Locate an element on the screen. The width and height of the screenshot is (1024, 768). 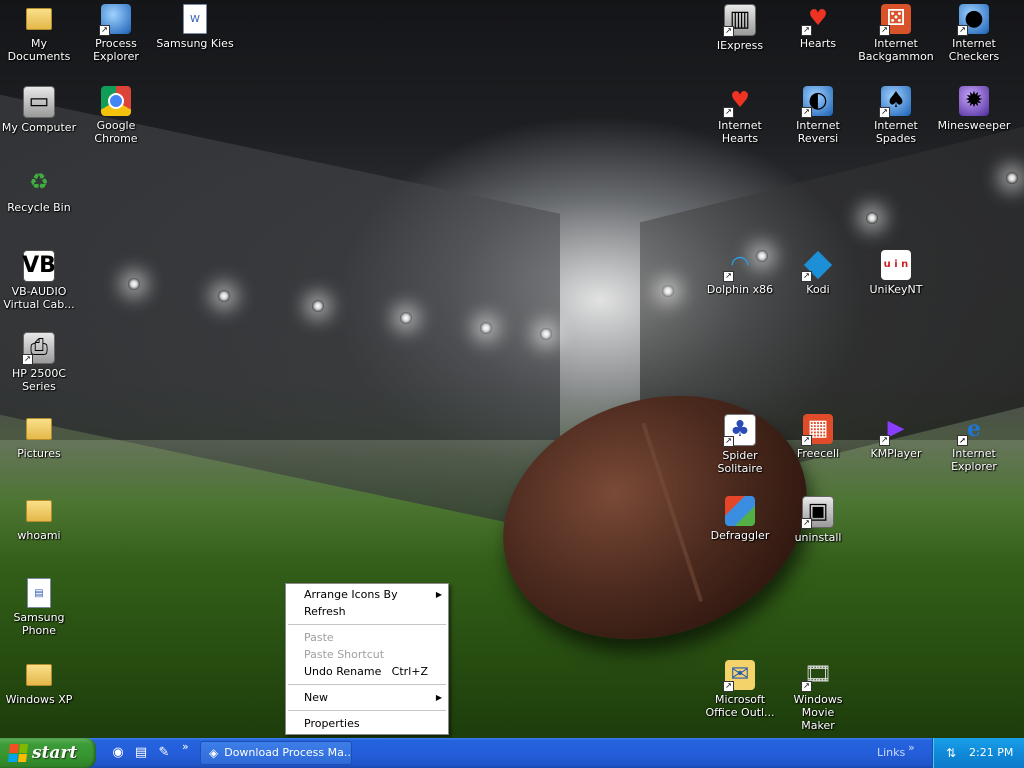
windows-logo-icon is located at coordinates (18, 753).